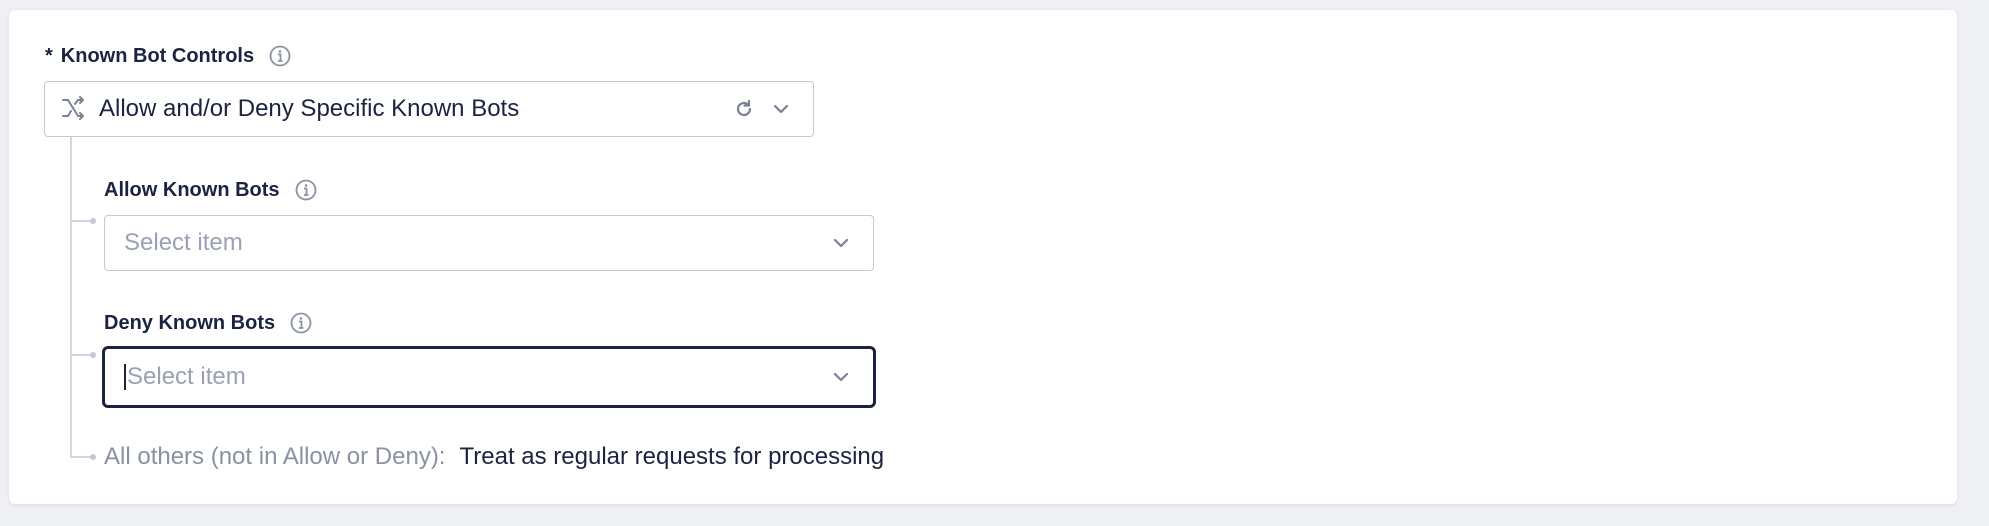 This screenshot has width=1989, height=526. I want to click on text-cursor, so click(125, 377).